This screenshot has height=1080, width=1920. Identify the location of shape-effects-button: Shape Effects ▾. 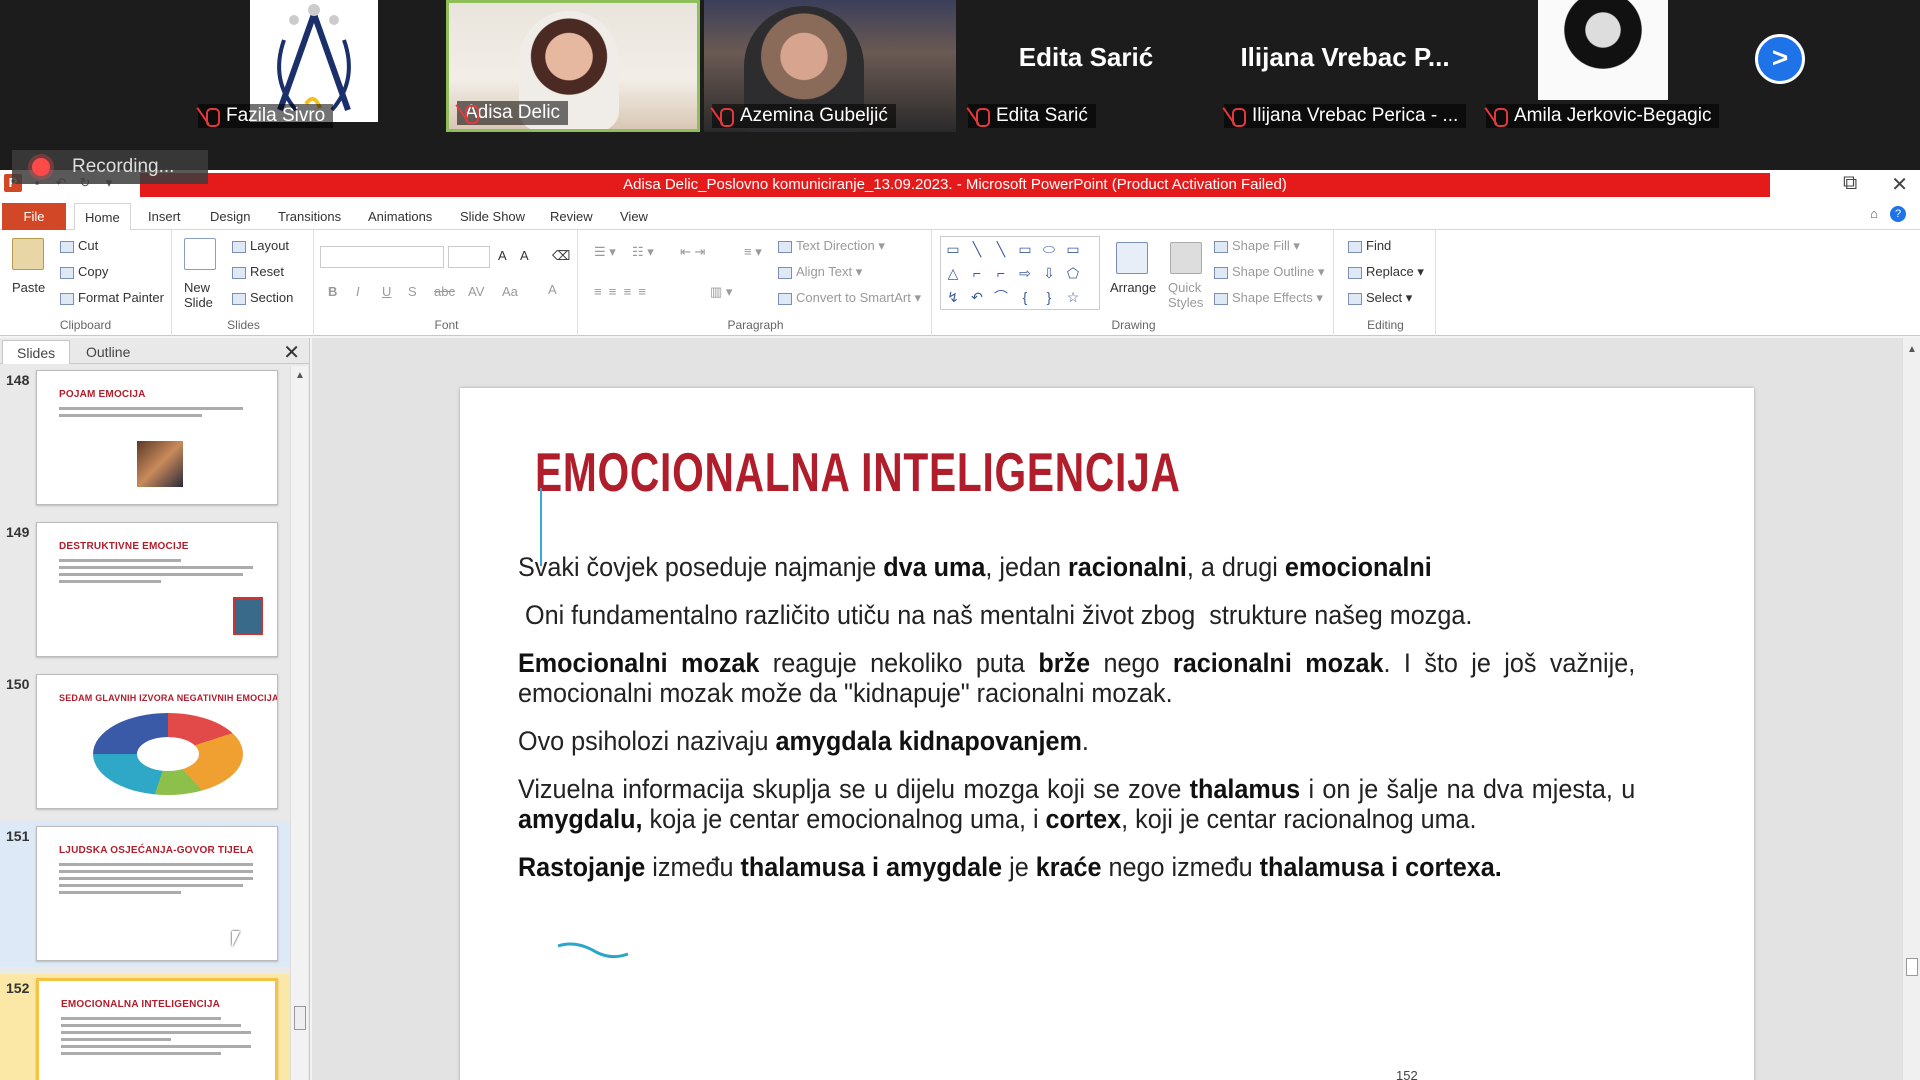
(1268, 298).